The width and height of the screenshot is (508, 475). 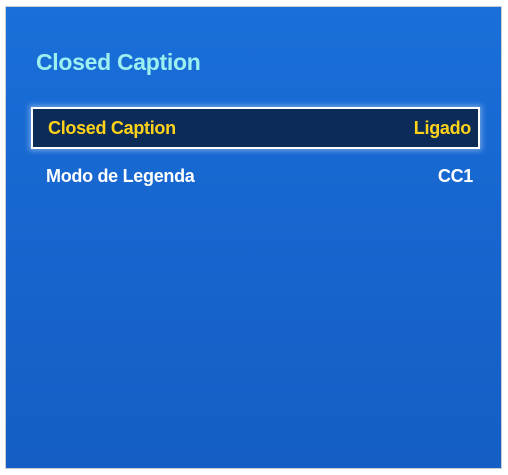 I want to click on menu-item-caption-mode: Modo de Legenda CC1, so click(x=255, y=176).